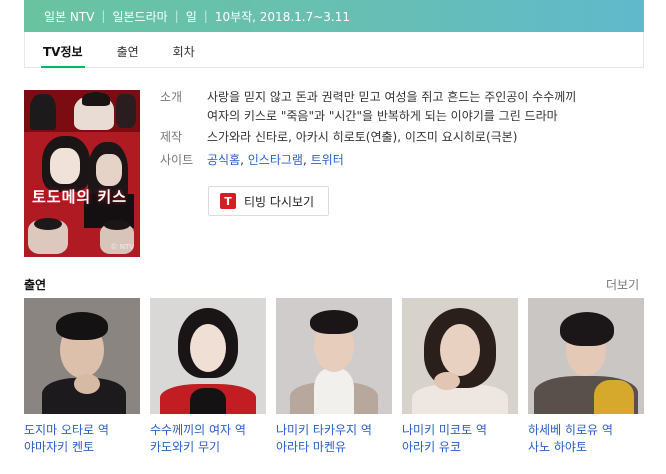  Describe the element at coordinates (334, 447) in the screenshot. I see `cast-actor: 아라타 마켄유` at that location.